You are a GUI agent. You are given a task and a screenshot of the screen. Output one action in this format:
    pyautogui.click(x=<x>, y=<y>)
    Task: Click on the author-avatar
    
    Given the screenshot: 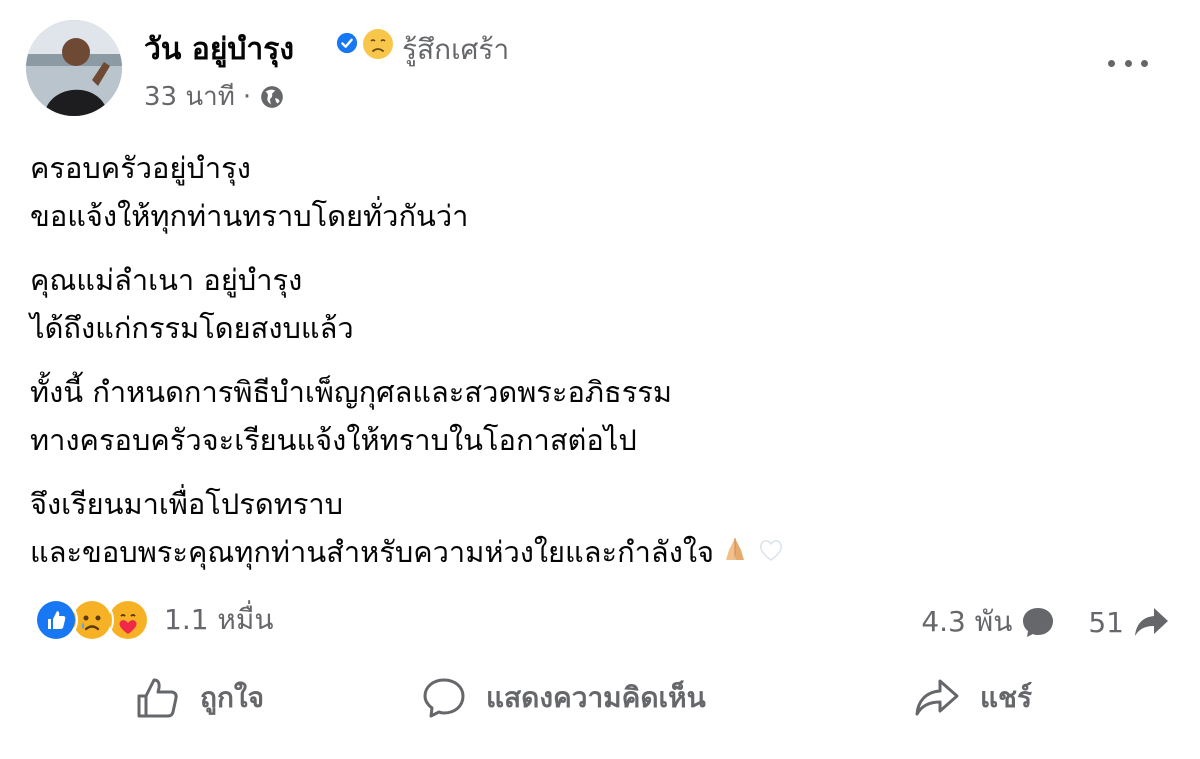 What is the action you would take?
    pyautogui.click(x=74, y=68)
    